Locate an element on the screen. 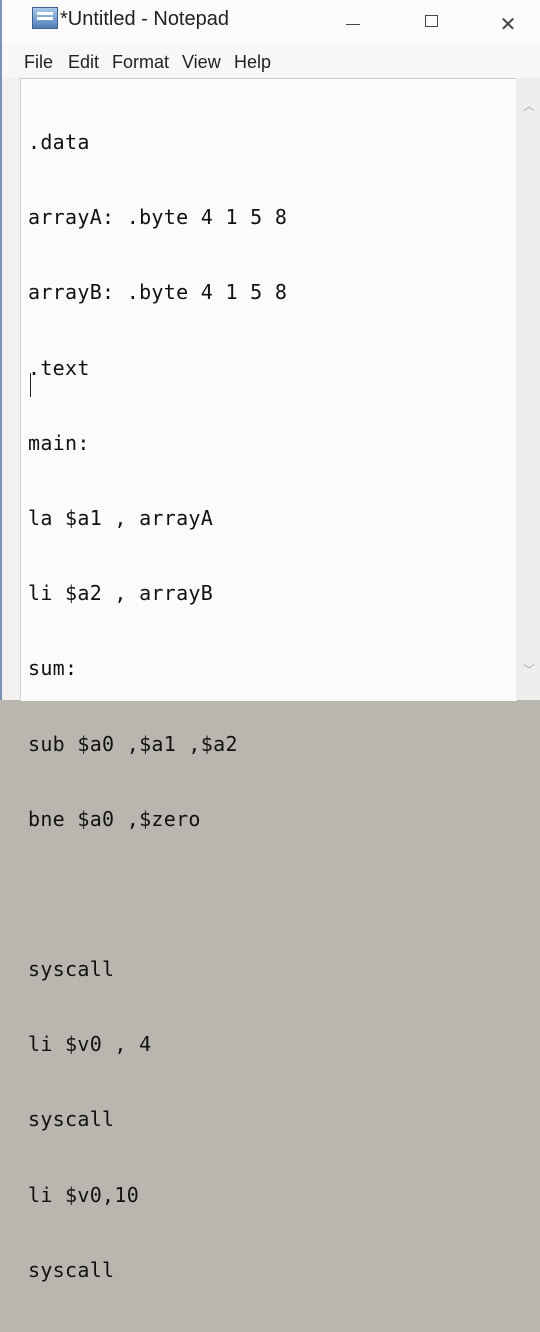 Image resolution: width=540 pixels, height=1332 pixels. code-line: .text is located at coordinates (59, 367).